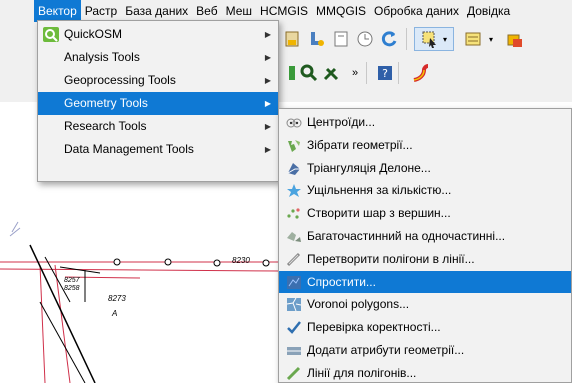  What do you see at coordinates (294, 327) in the screenshot?
I see `check-validity-icon` at bounding box center [294, 327].